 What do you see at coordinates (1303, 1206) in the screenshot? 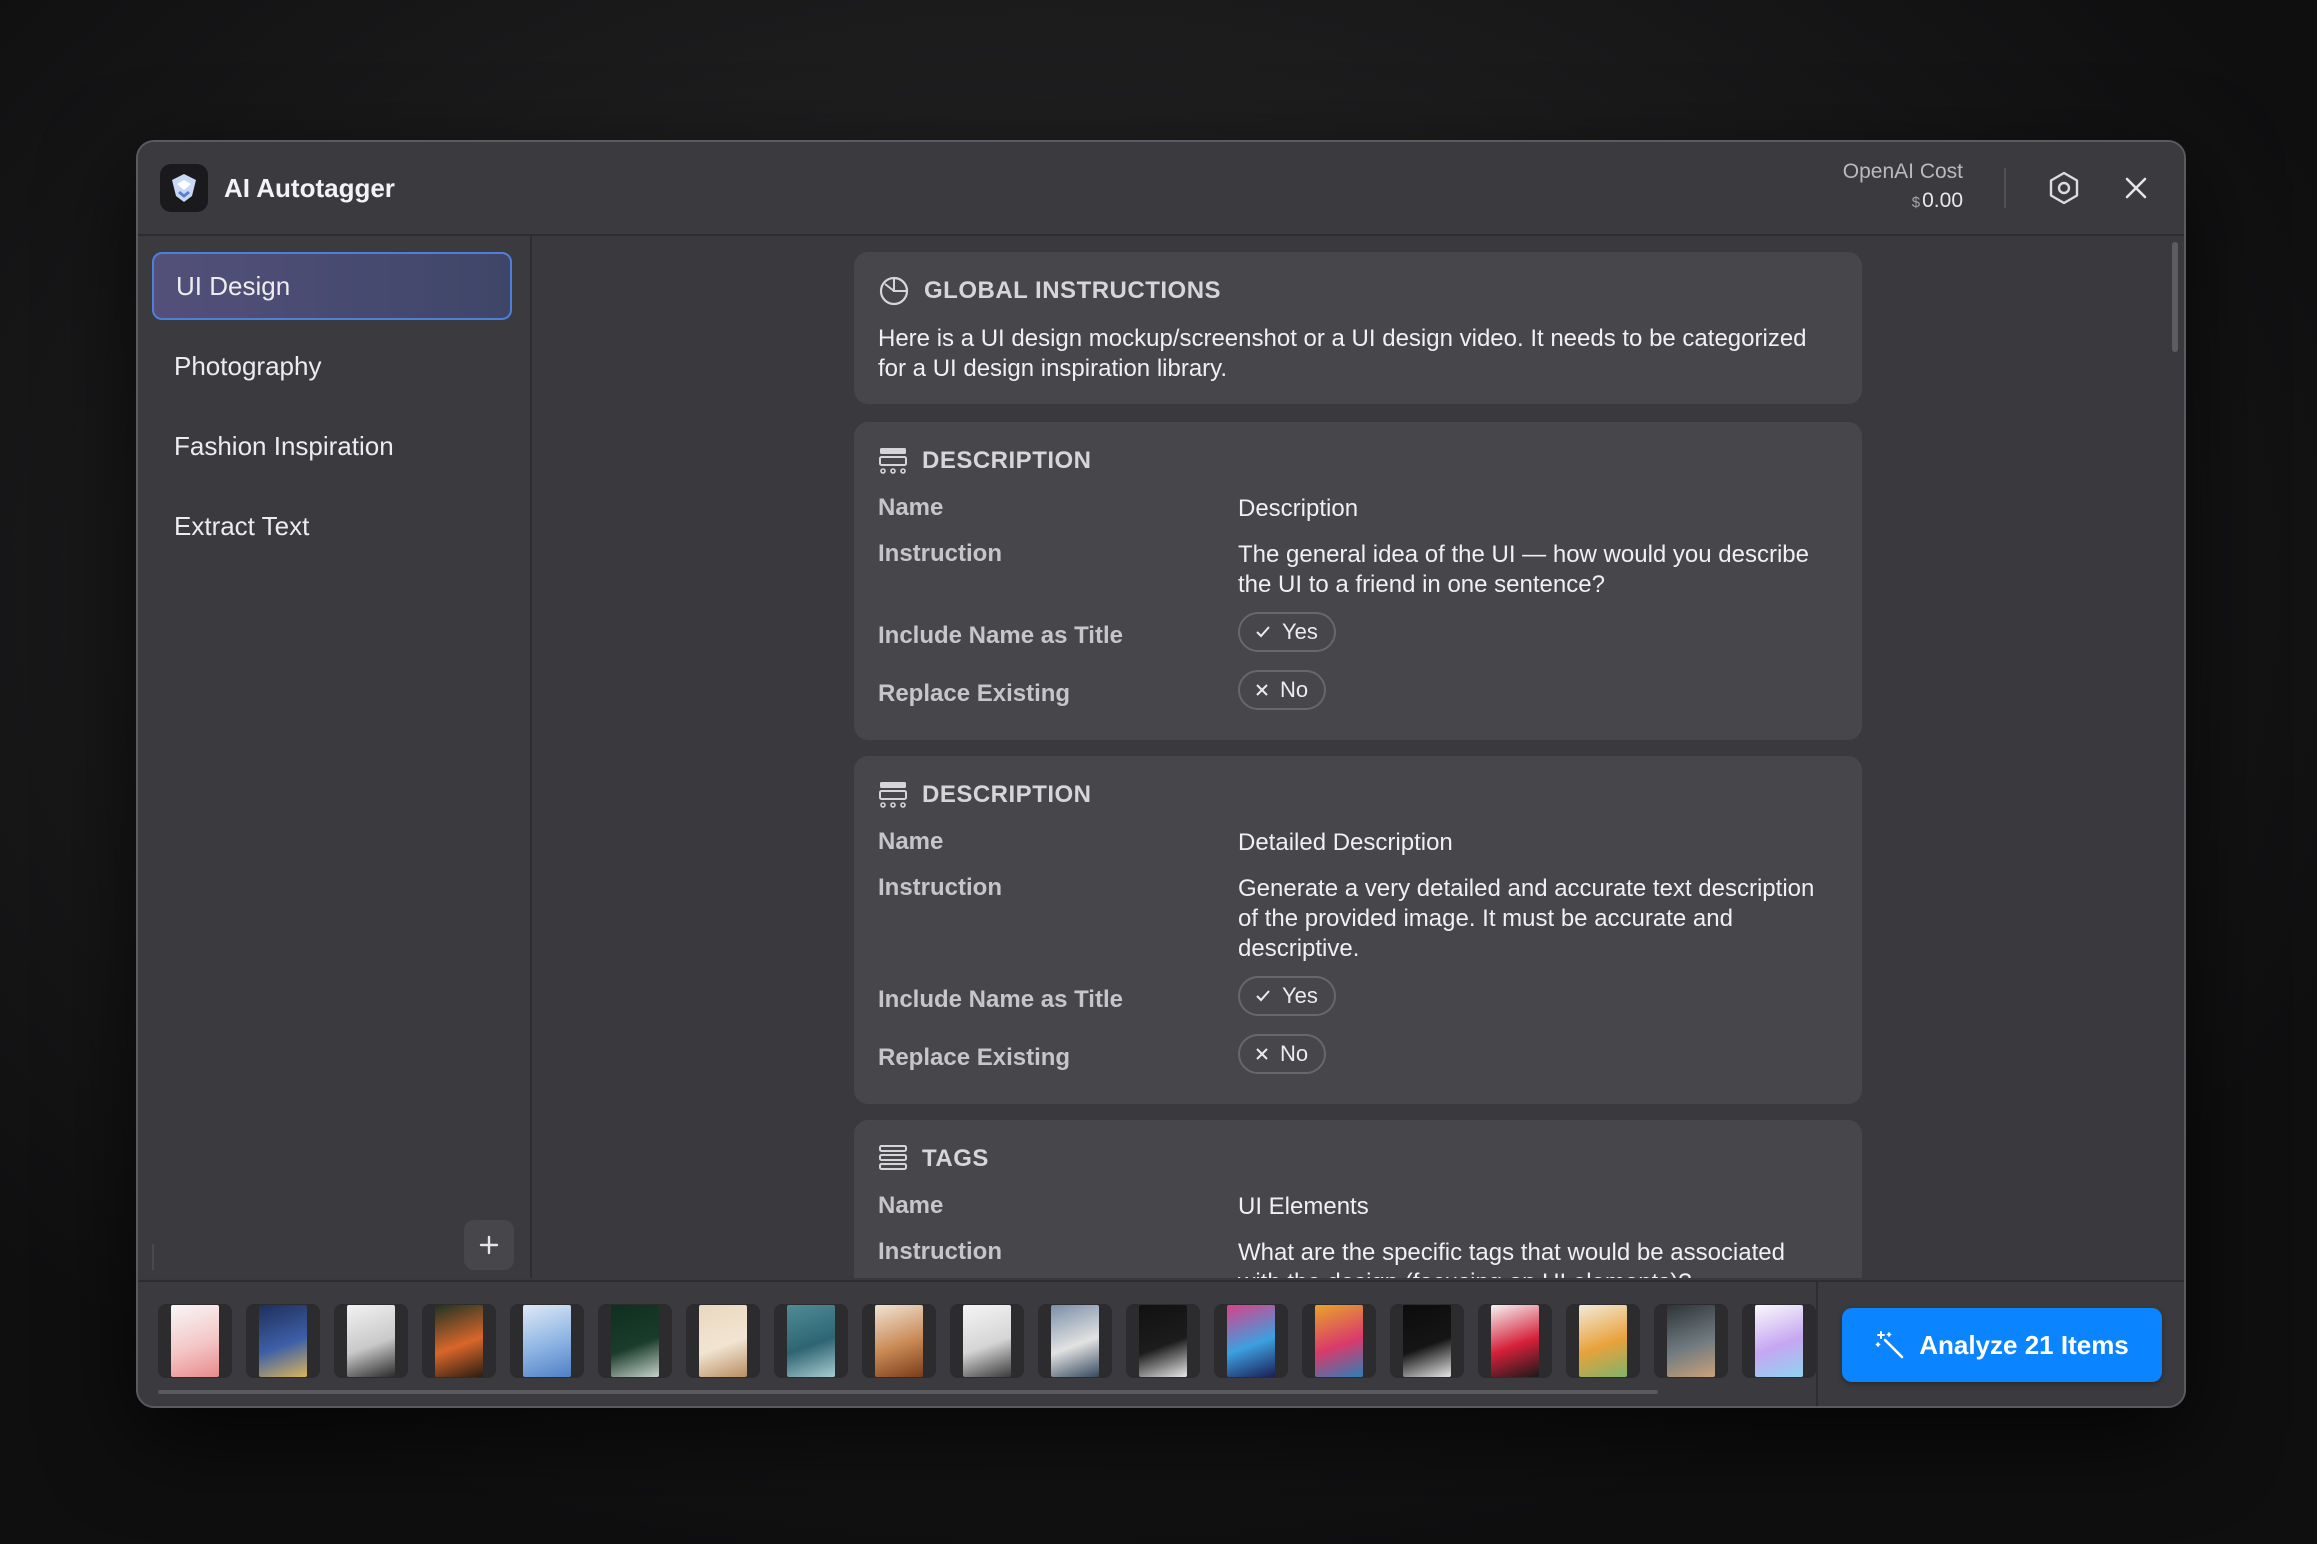
I see `name-value: UI Elements` at bounding box center [1303, 1206].